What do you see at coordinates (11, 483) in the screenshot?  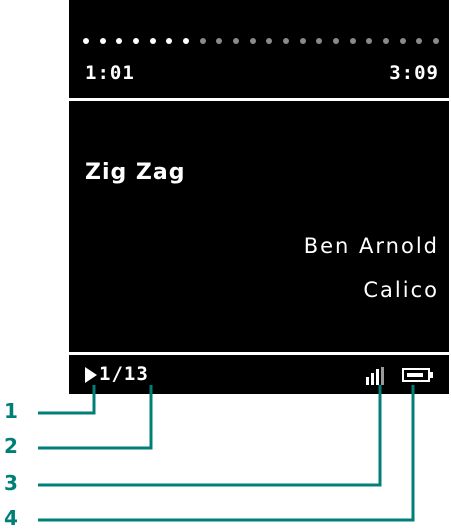 I see `callout-3: 3` at bounding box center [11, 483].